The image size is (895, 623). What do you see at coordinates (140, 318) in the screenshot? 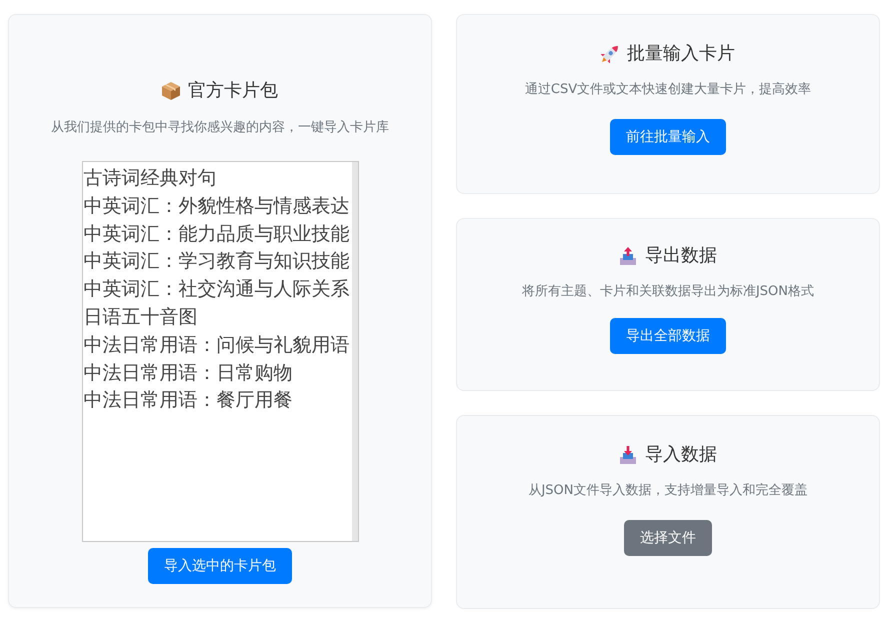
I see `pack-option: 日语五十音图` at bounding box center [140, 318].